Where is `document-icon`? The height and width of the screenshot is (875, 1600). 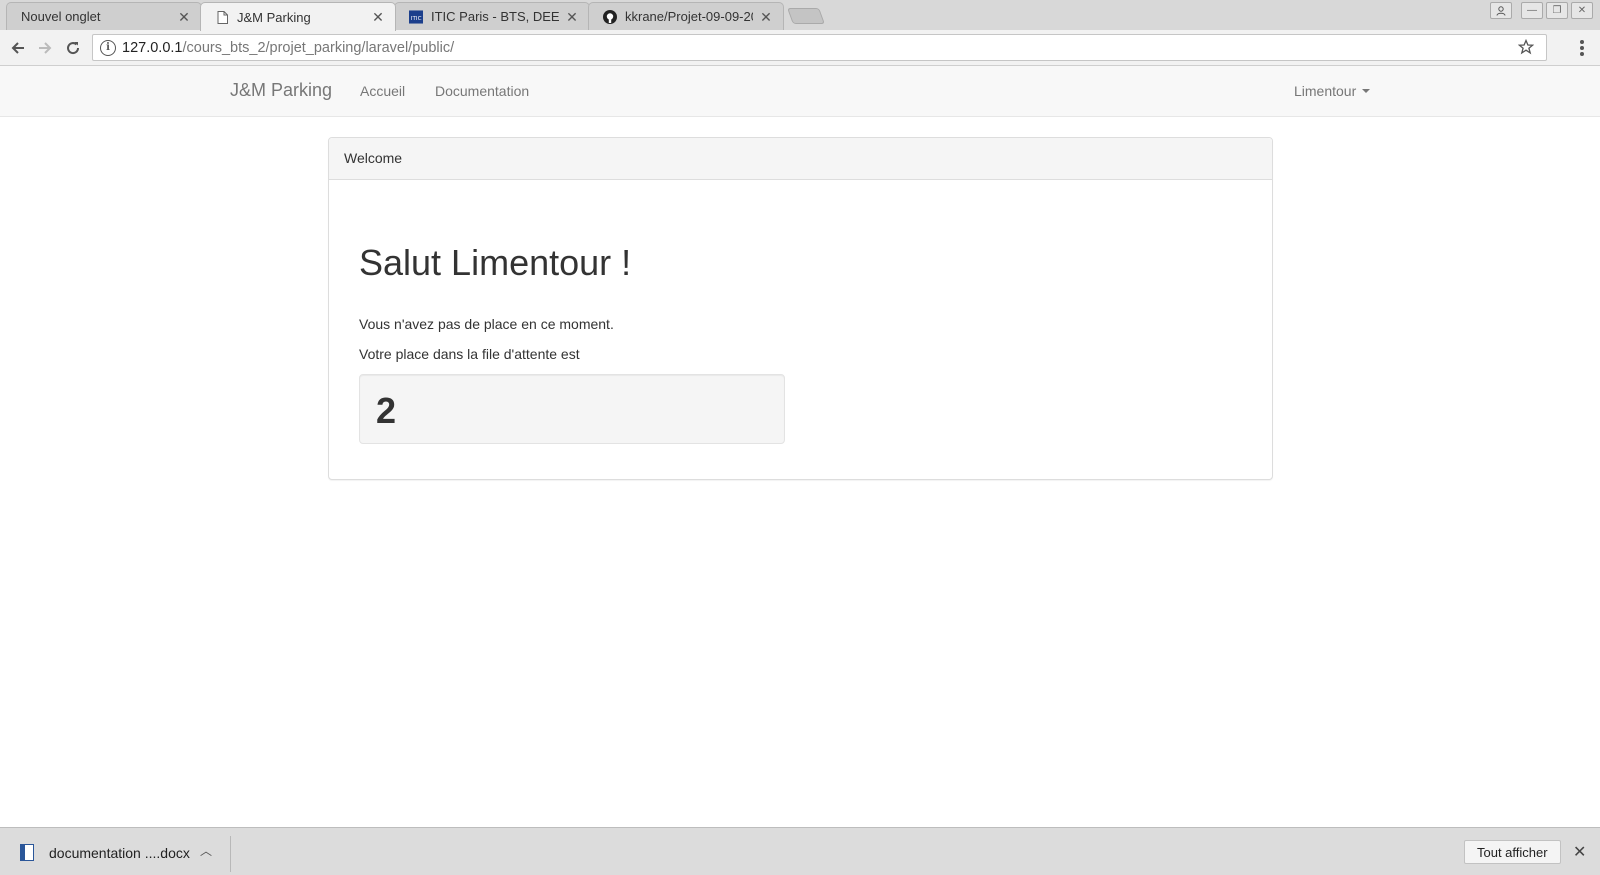 document-icon is located at coordinates (27, 852).